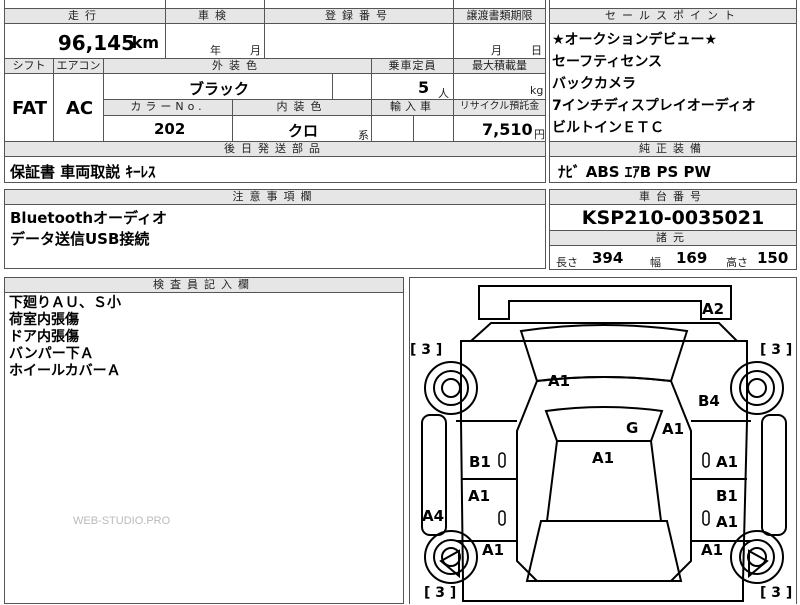 This screenshot has height=605, width=800. I want to click on int-color-header: 内装色, so click(302, 107).